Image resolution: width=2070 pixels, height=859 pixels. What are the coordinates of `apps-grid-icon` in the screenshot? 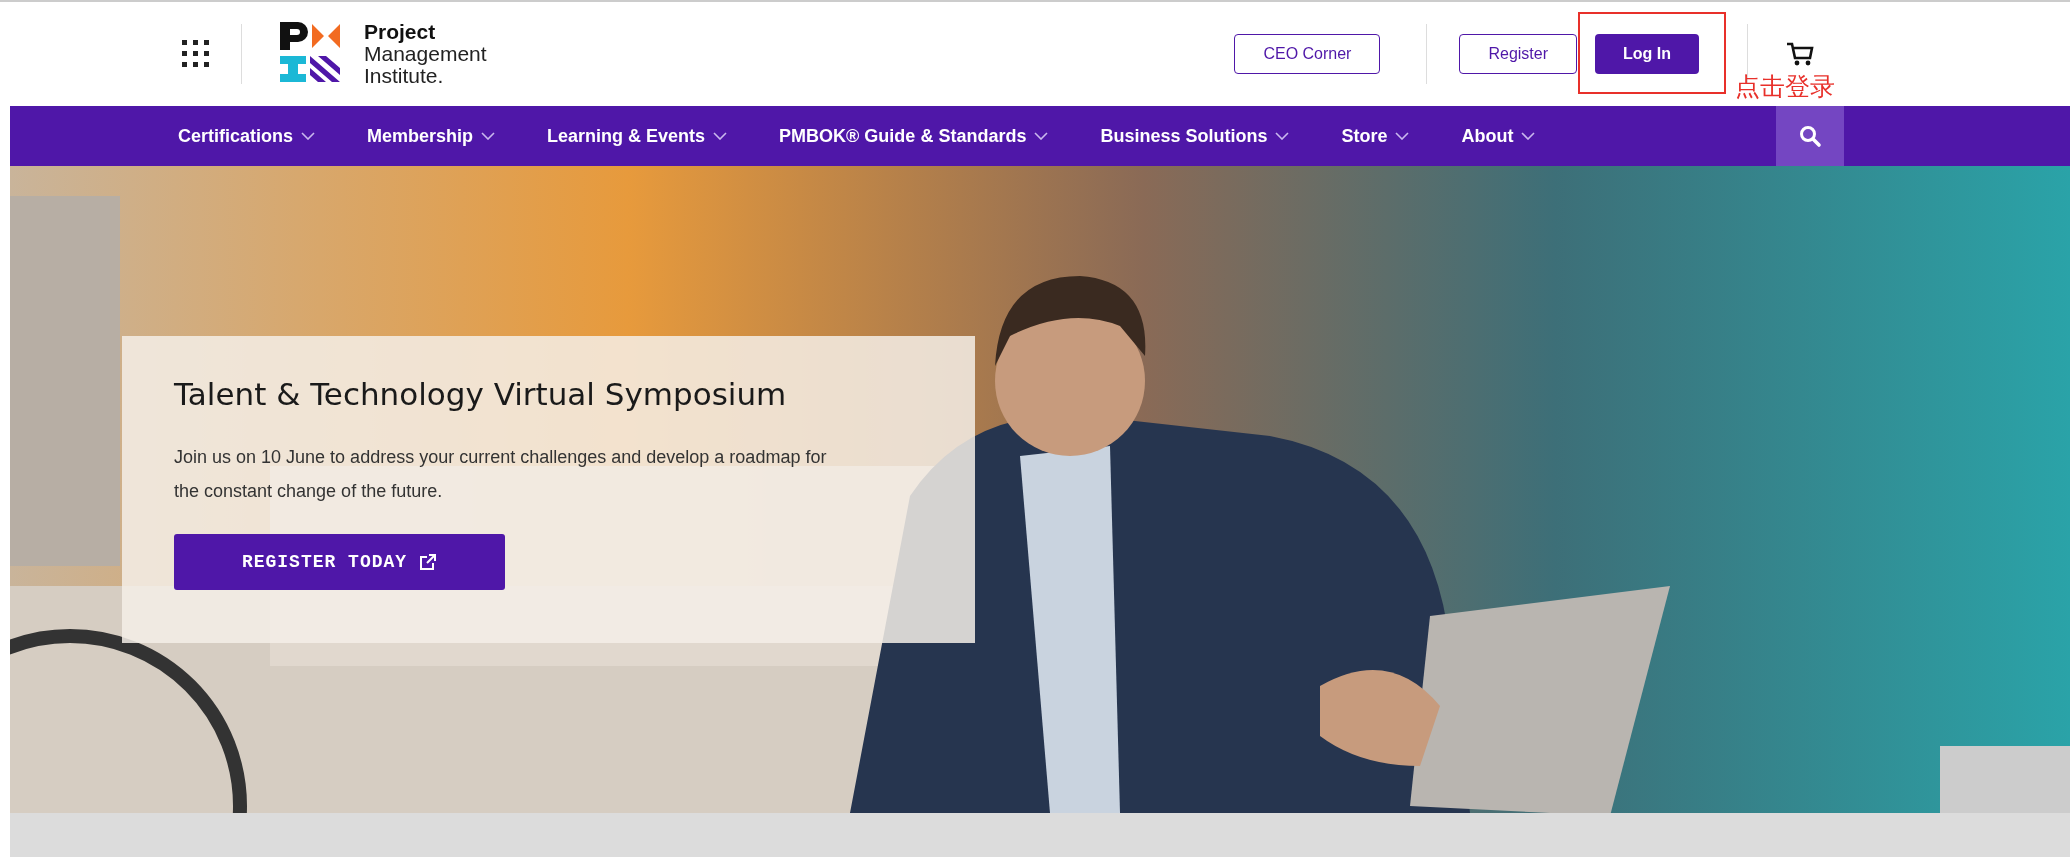 It's located at (196, 54).